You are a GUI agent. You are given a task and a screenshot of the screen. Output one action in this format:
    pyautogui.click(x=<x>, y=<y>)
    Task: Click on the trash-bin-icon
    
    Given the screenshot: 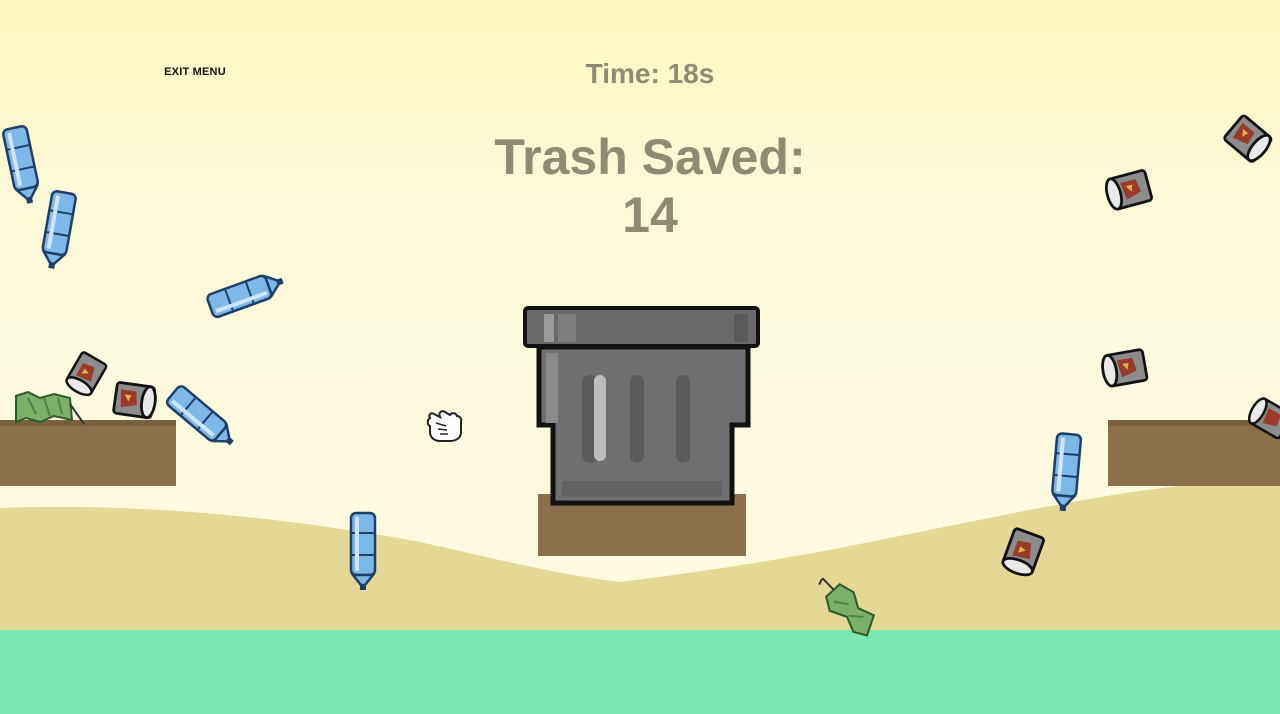 What is the action you would take?
    pyautogui.click(x=641, y=406)
    